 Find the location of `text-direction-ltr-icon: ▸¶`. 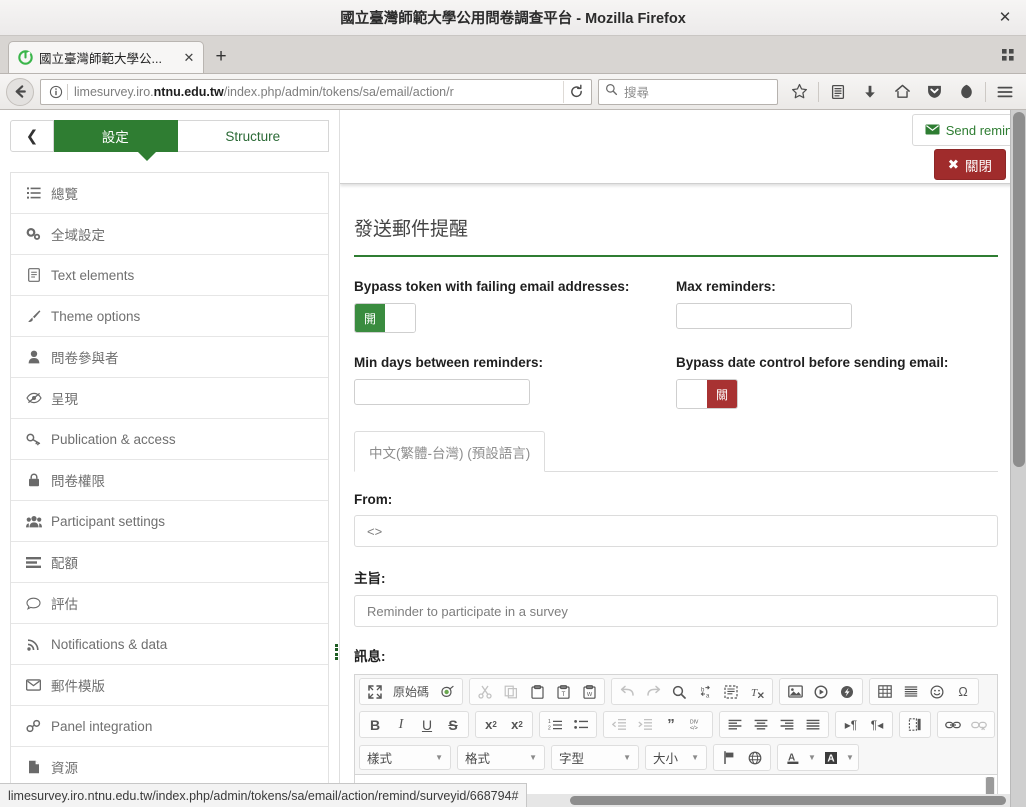

text-direction-ltr-icon: ▸¶ is located at coordinates (851, 724).